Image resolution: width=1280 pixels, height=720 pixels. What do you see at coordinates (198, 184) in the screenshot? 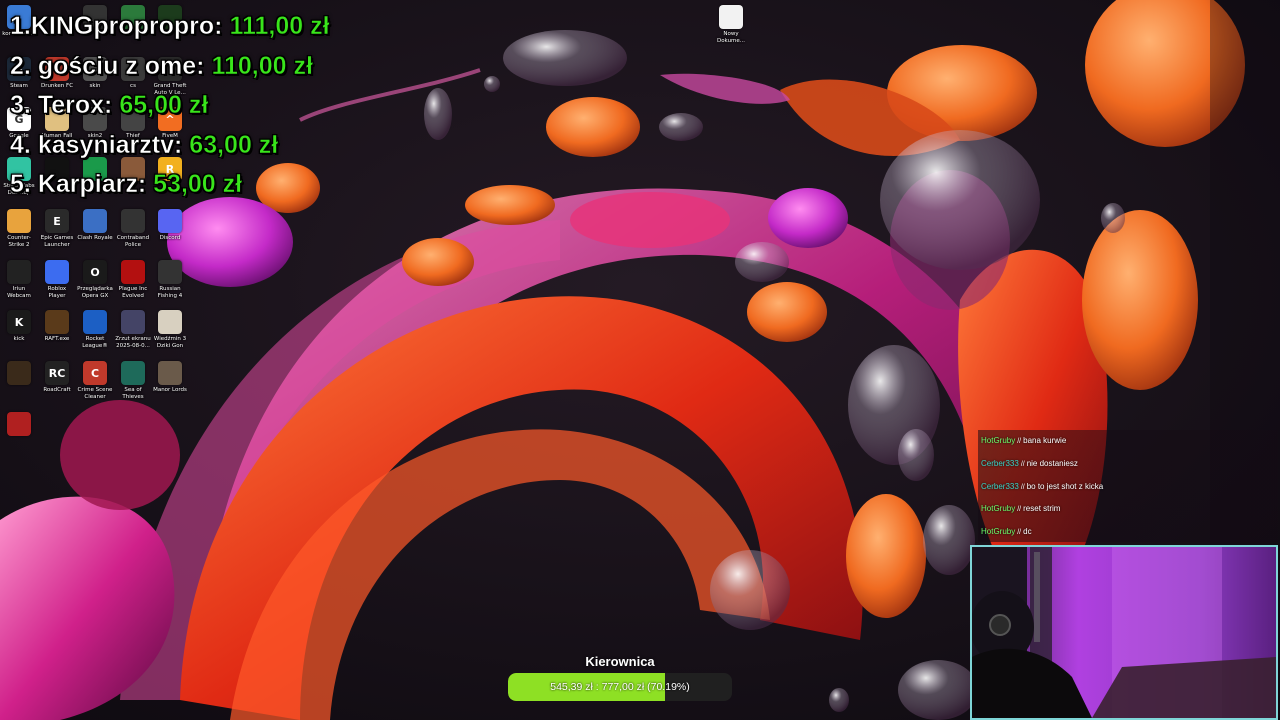
I see `leaderboard-amount: 53,00 zł` at bounding box center [198, 184].